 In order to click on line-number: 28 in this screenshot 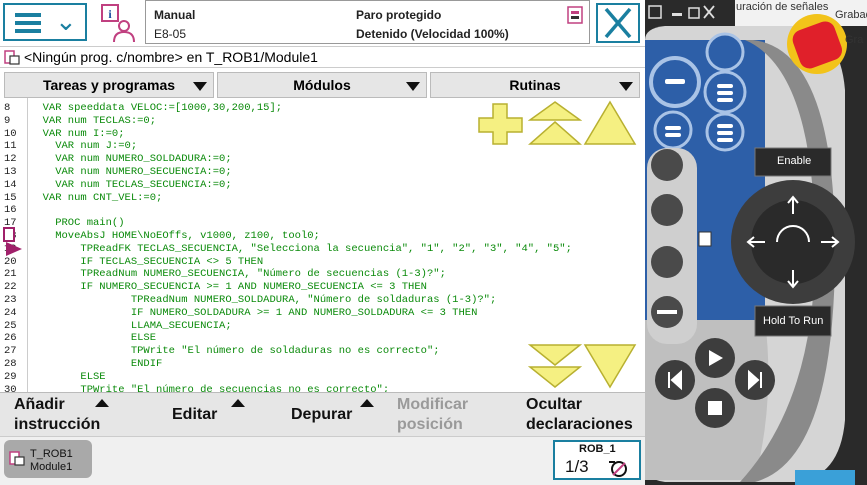, I will do `click(10, 364)`.